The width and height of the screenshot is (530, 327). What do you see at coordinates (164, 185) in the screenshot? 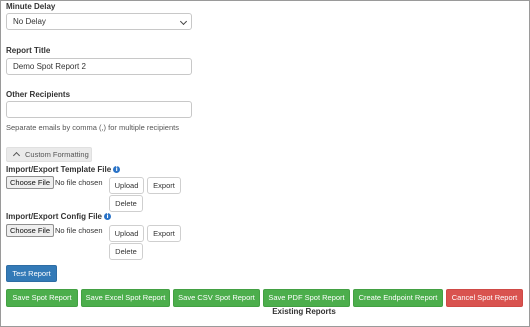
I see `template-export-button: Export` at bounding box center [164, 185].